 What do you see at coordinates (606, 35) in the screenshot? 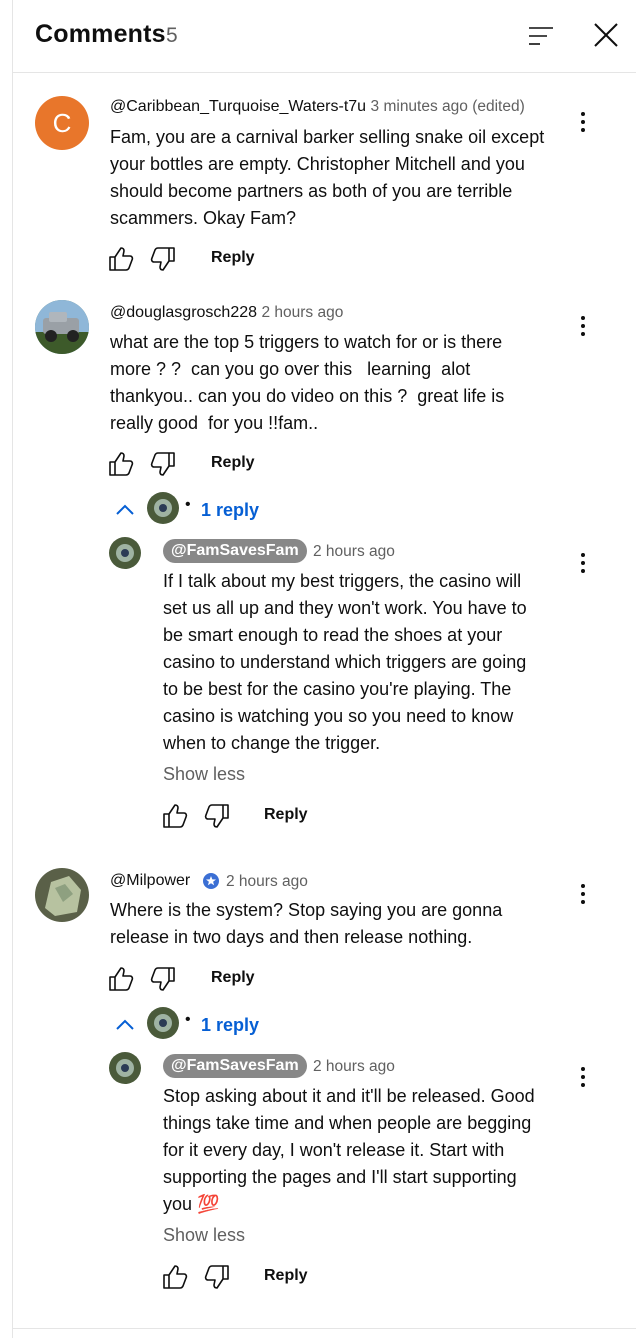
I see `close-icon` at bounding box center [606, 35].